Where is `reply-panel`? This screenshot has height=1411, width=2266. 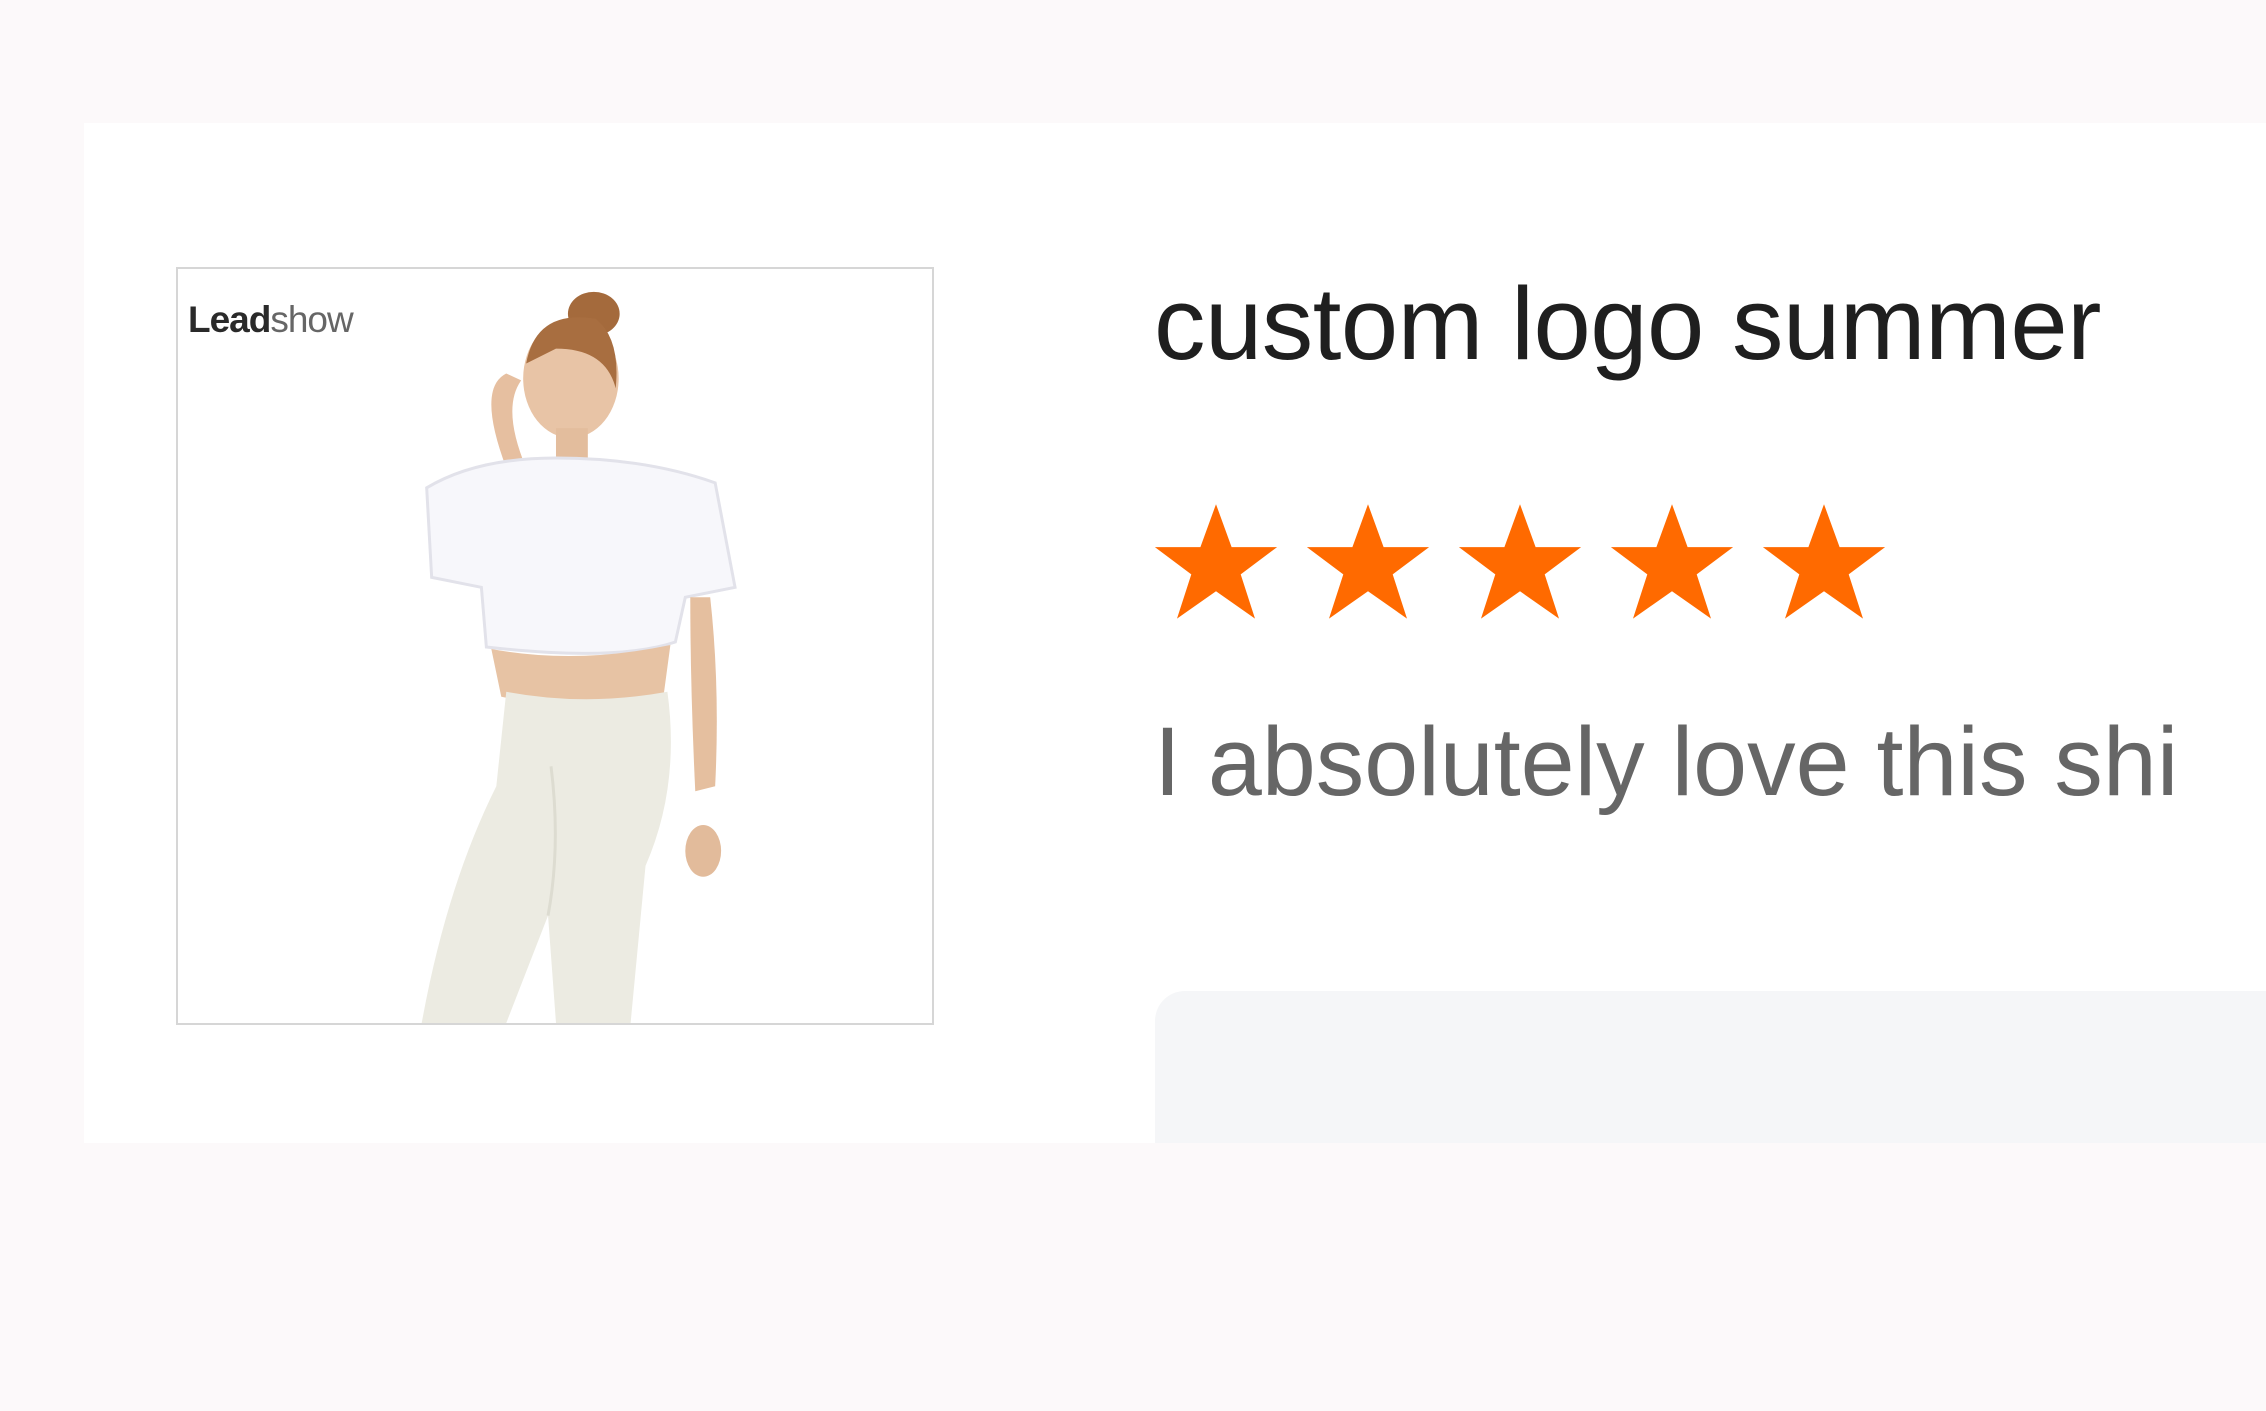
reply-panel is located at coordinates (1710, 1067).